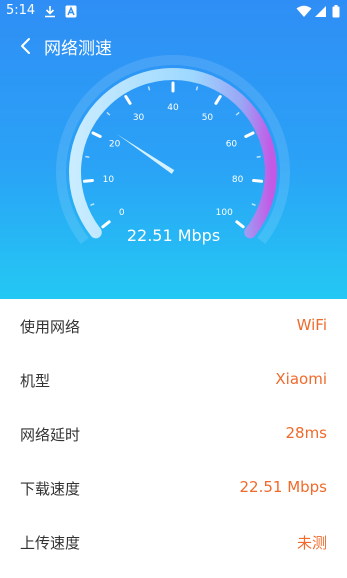 This screenshot has width=347, height=578. I want to click on gauge-needle, so click(145, 153).